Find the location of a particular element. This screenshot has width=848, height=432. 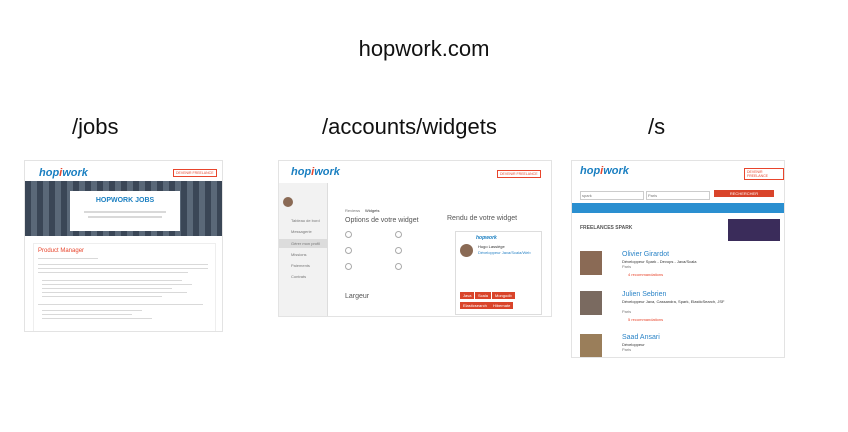

jobs-logo: hopiwork is located at coordinates (63, 173).